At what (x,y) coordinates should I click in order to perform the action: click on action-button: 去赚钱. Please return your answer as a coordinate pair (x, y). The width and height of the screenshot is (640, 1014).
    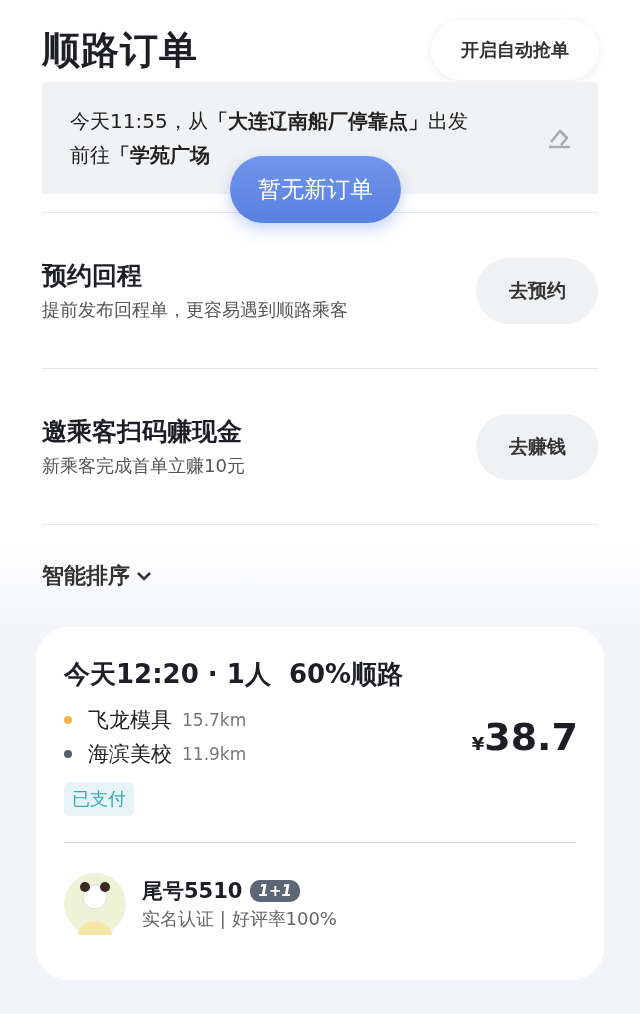
    Looking at the image, I should click on (537, 446).